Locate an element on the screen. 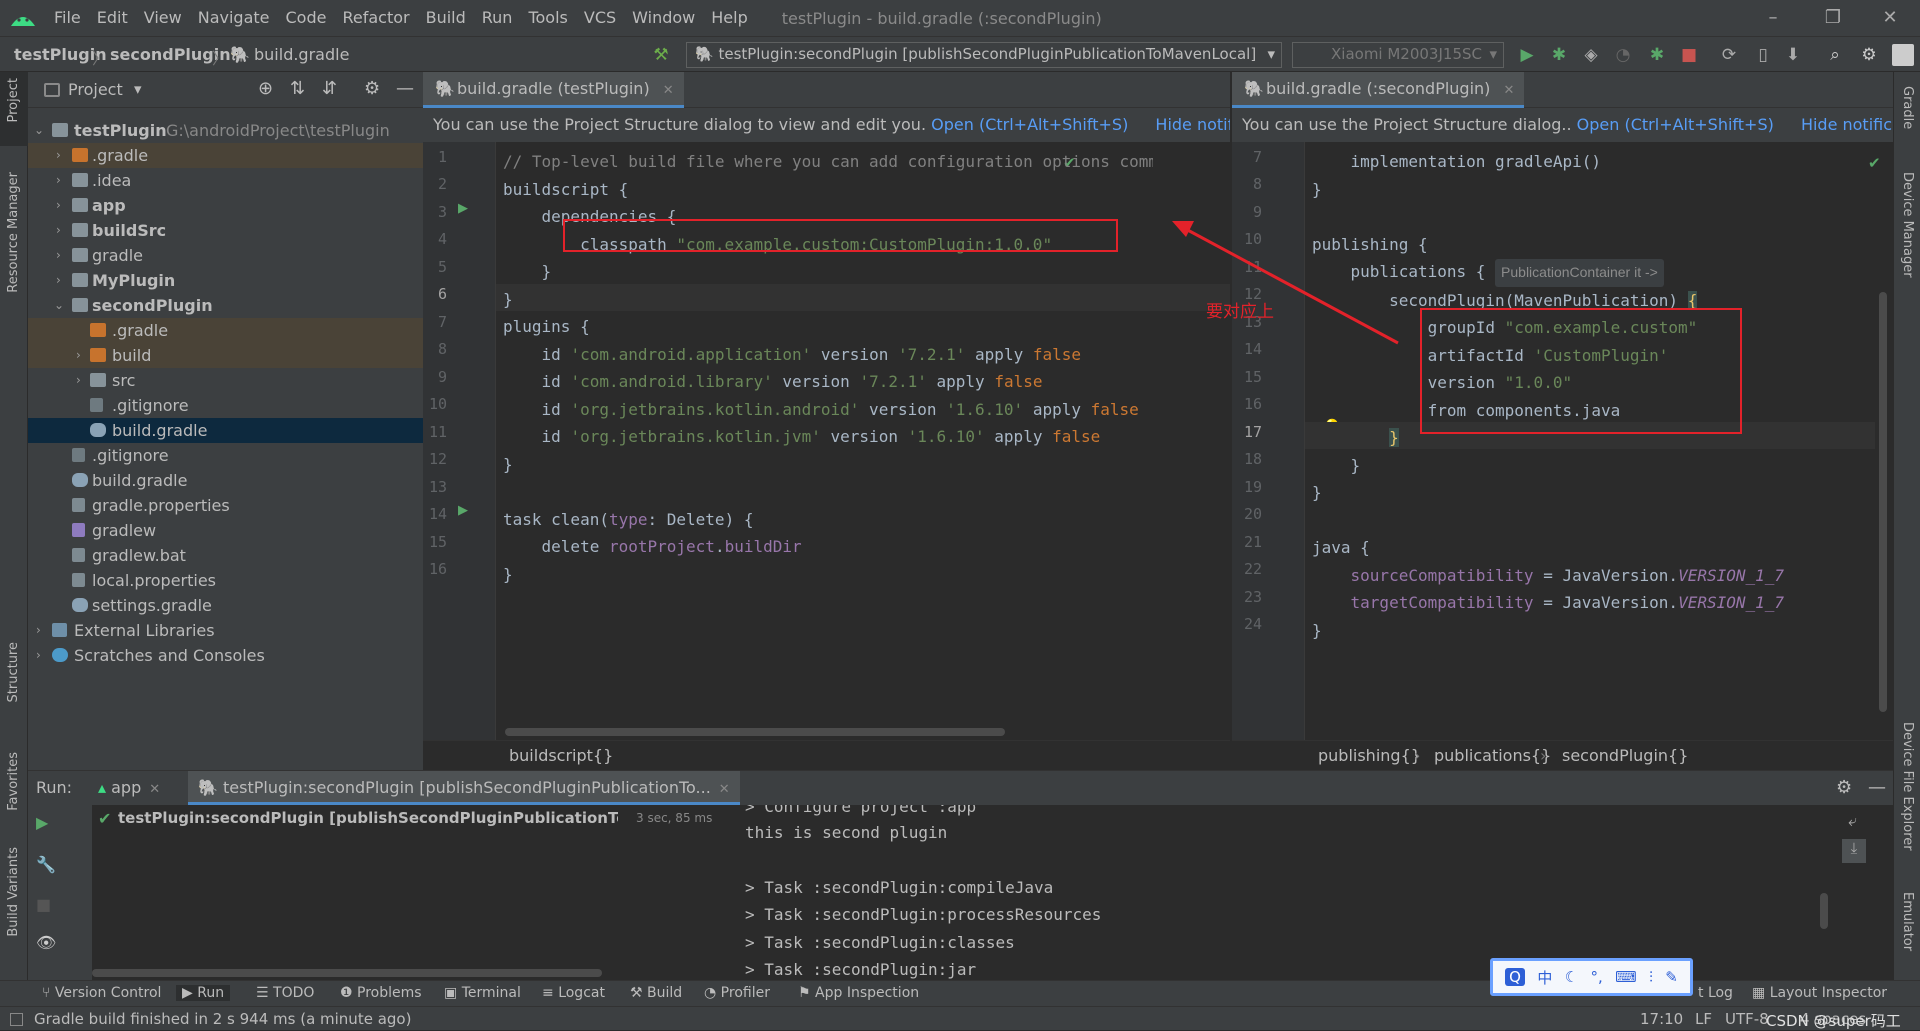 The width and height of the screenshot is (1920, 1031). tool-device-file-explorer: Device File Explorer is located at coordinates (1907, 786).